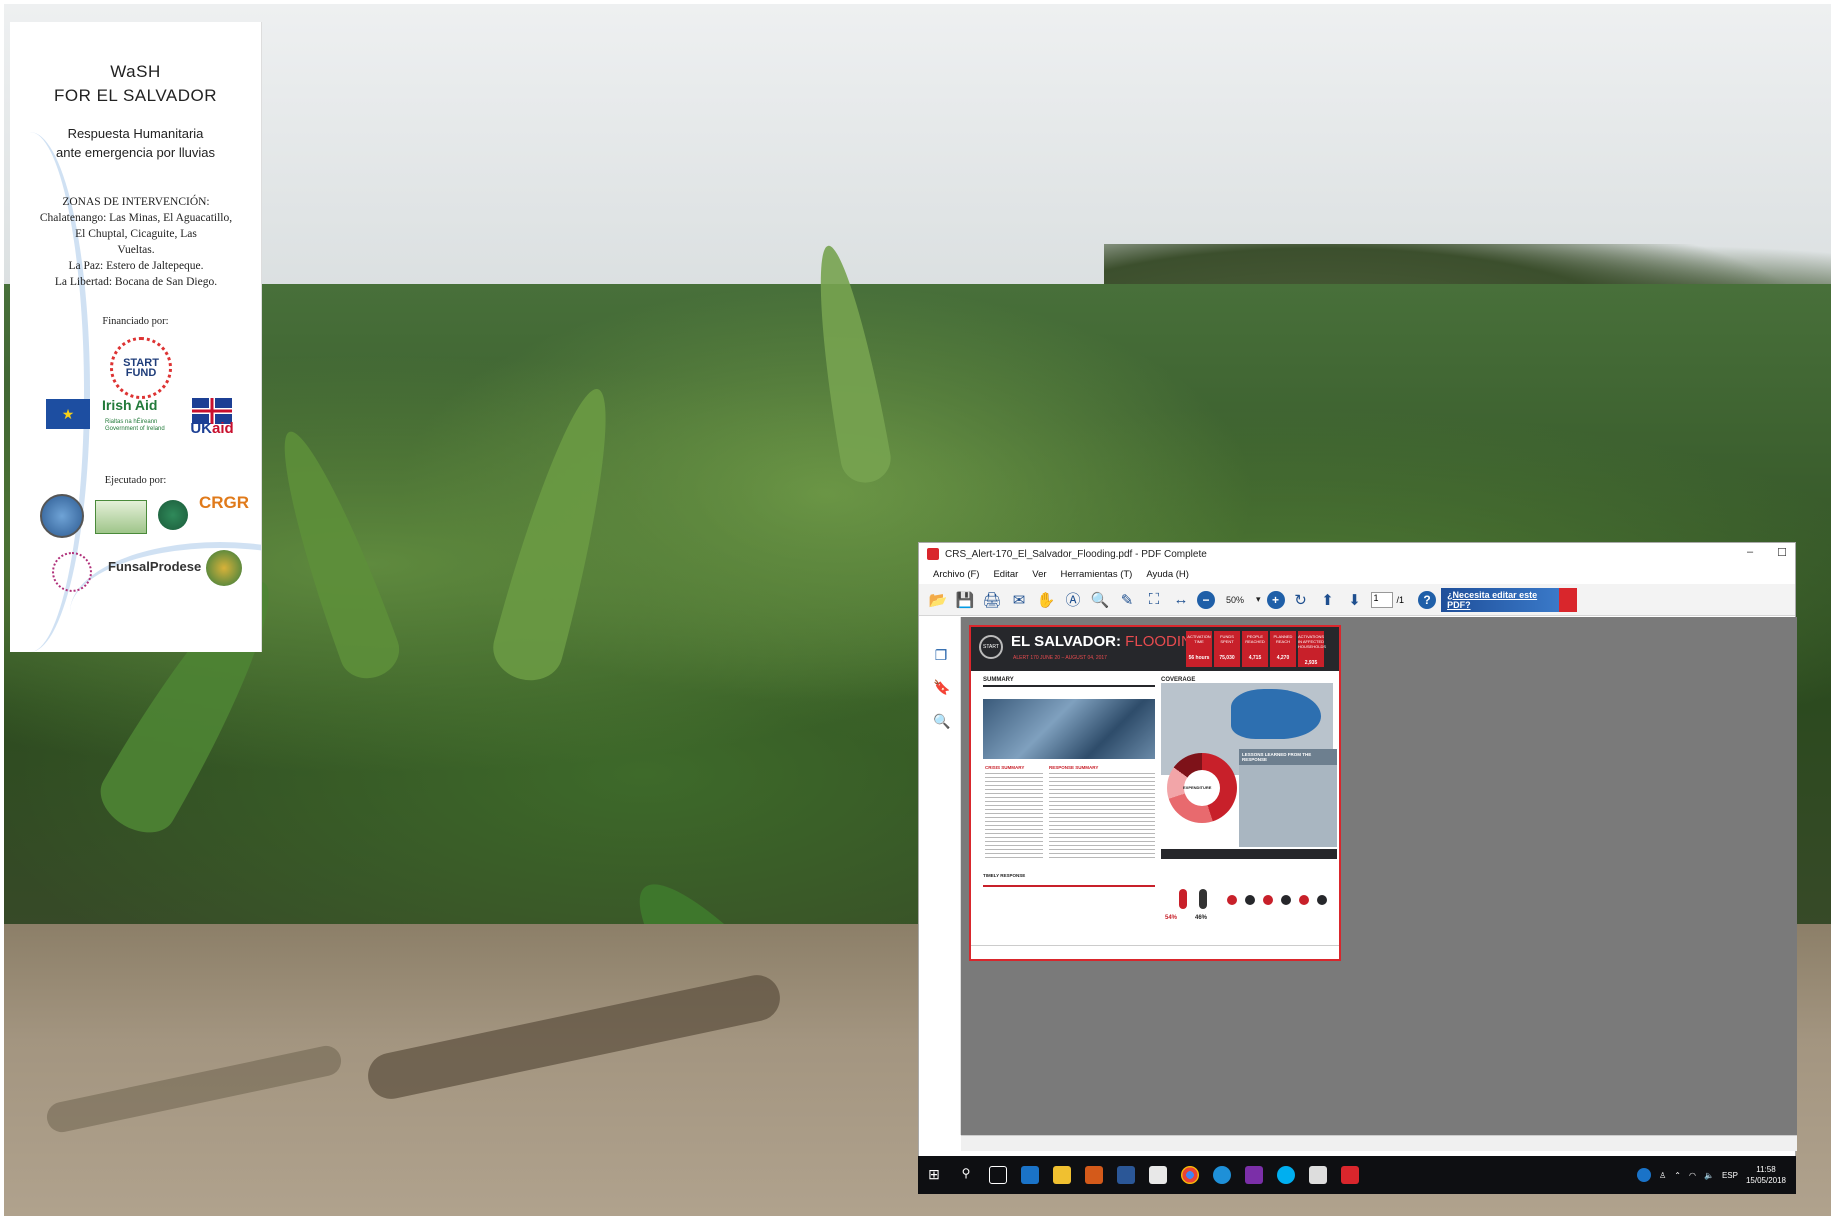 The image size is (1831, 1216). What do you see at coordinates (135, 321) in the screenshot?
I see `funded-by-label: Financiado por:` at bounding box center [135, 321].